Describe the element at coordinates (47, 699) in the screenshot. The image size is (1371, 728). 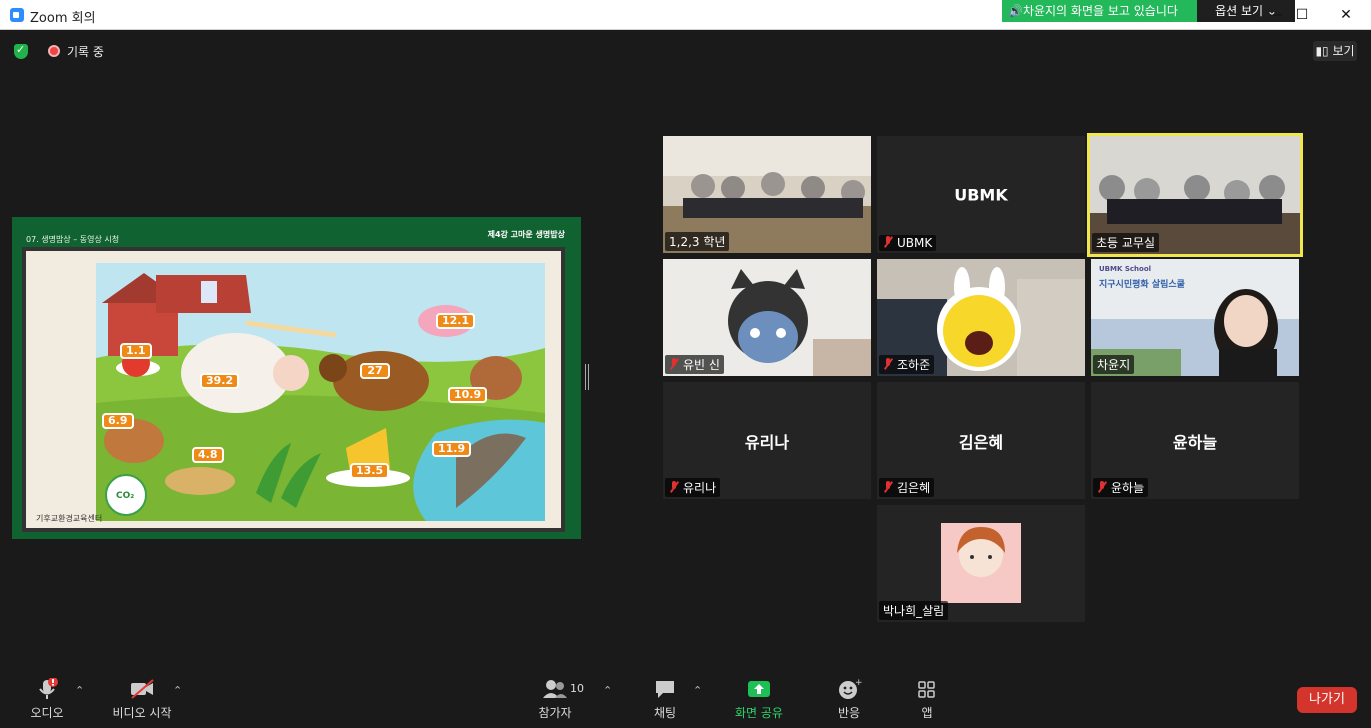
I see `audio-button: 오디오` at that location.